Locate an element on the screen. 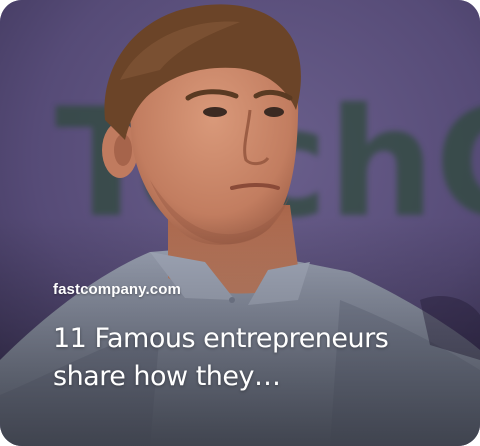 The image size is (480, 446). article-source: fastcompany.com is located at coordinates (117, 289).